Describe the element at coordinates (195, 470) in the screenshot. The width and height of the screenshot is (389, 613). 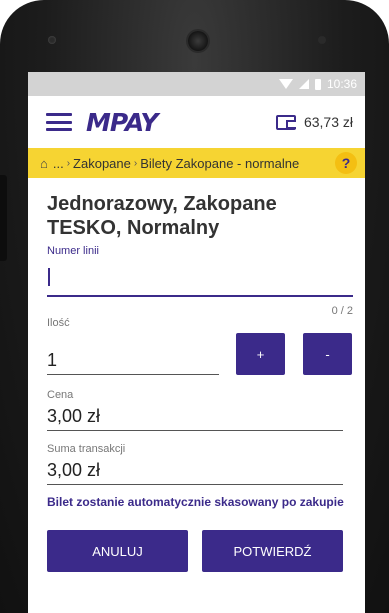
I see `total-value: 3,00 zł` at that location.